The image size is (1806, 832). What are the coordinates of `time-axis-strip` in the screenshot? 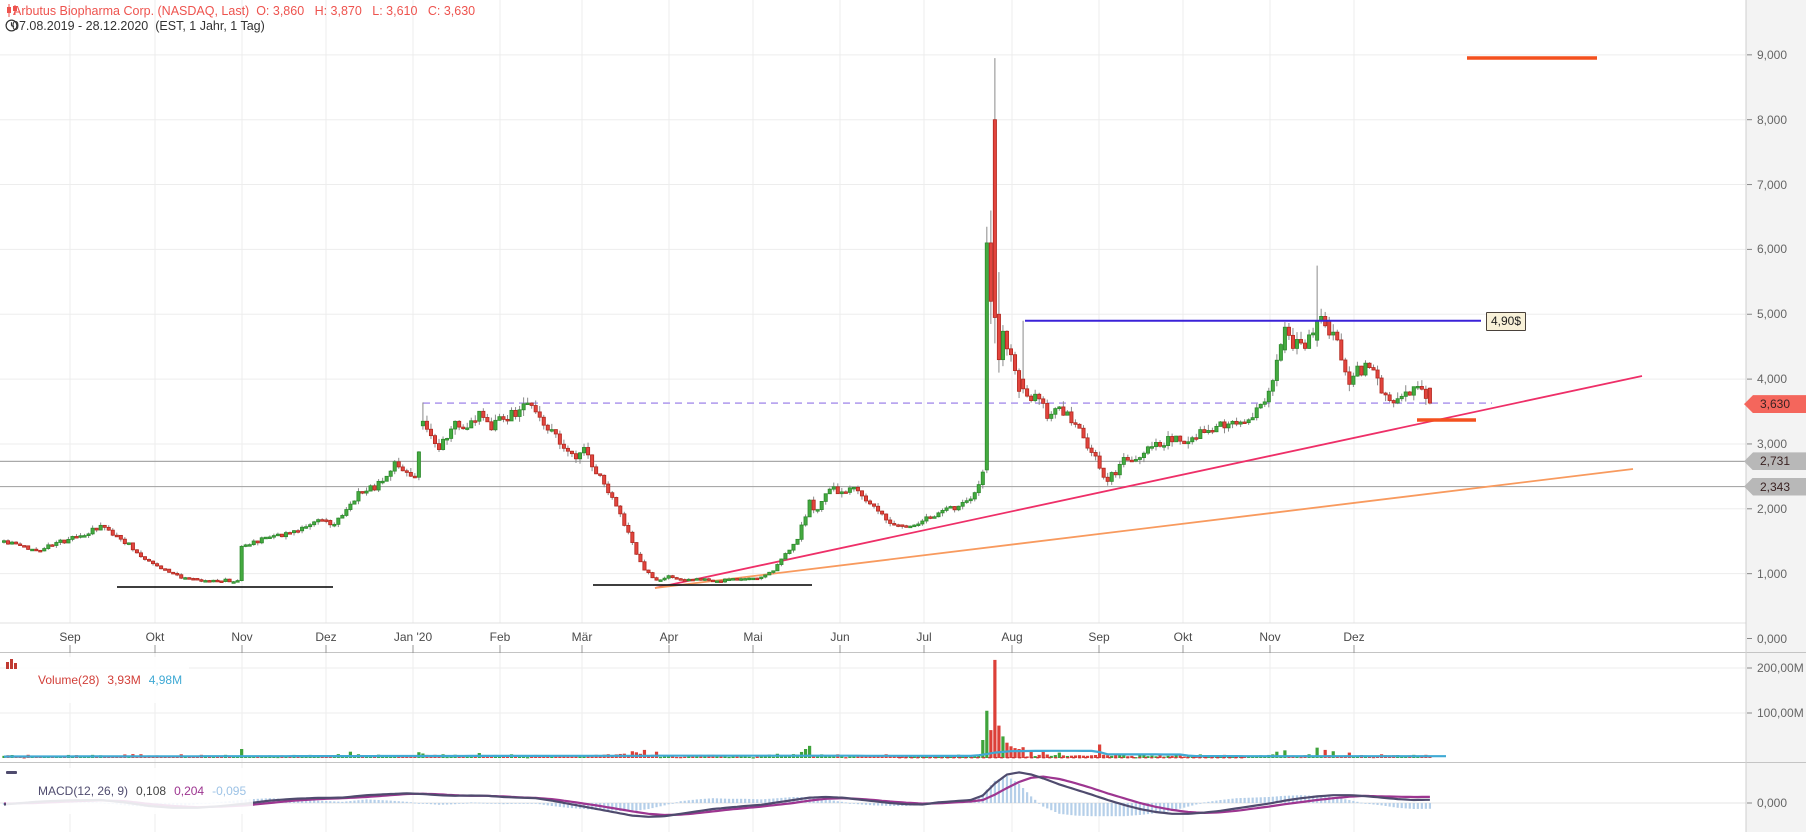 It's located at (873, 637).